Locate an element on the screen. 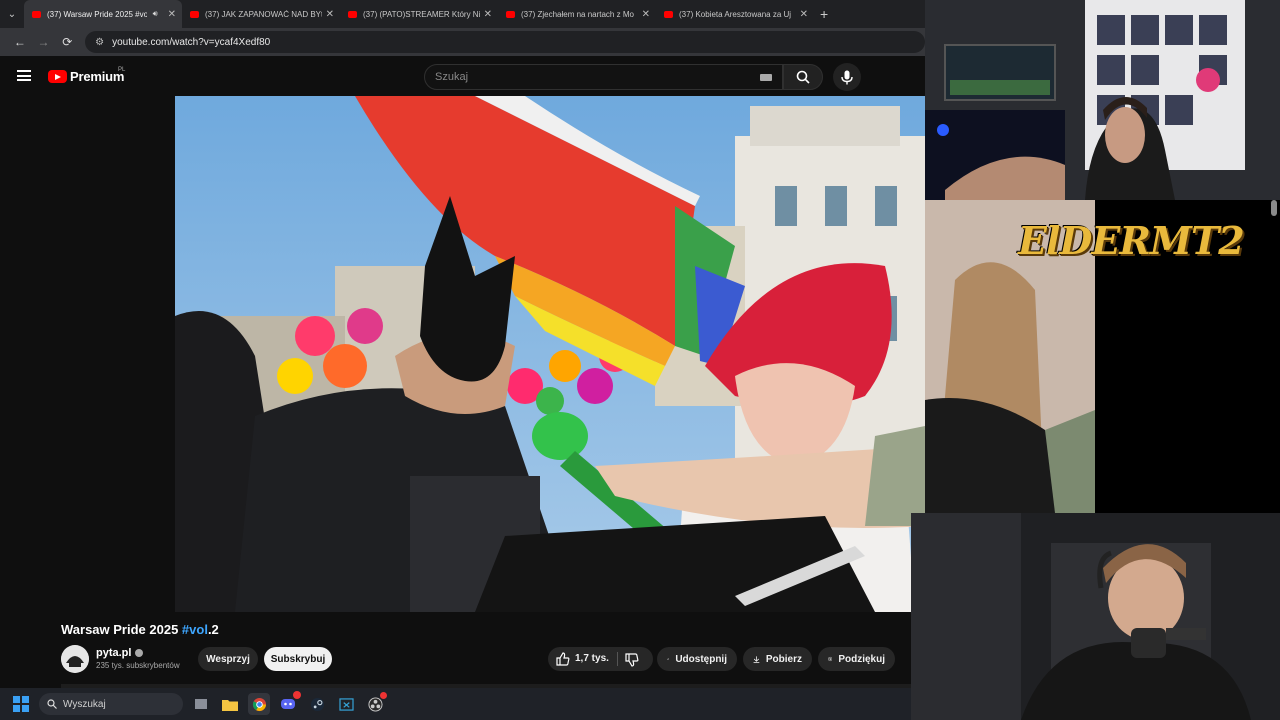 This screenshot has width=1280, height=720. tab-title: (37) Kobieta Aresztowana za Uj is located at coordinates (735, 14).